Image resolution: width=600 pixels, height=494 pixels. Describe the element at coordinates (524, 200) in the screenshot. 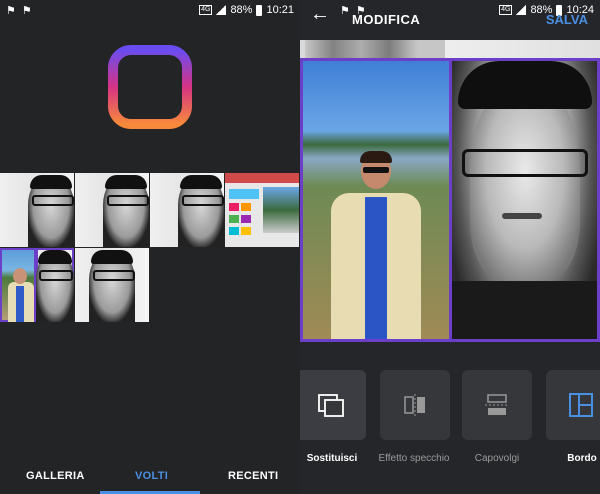

I see `collage-cell-bw-photo` at that location.